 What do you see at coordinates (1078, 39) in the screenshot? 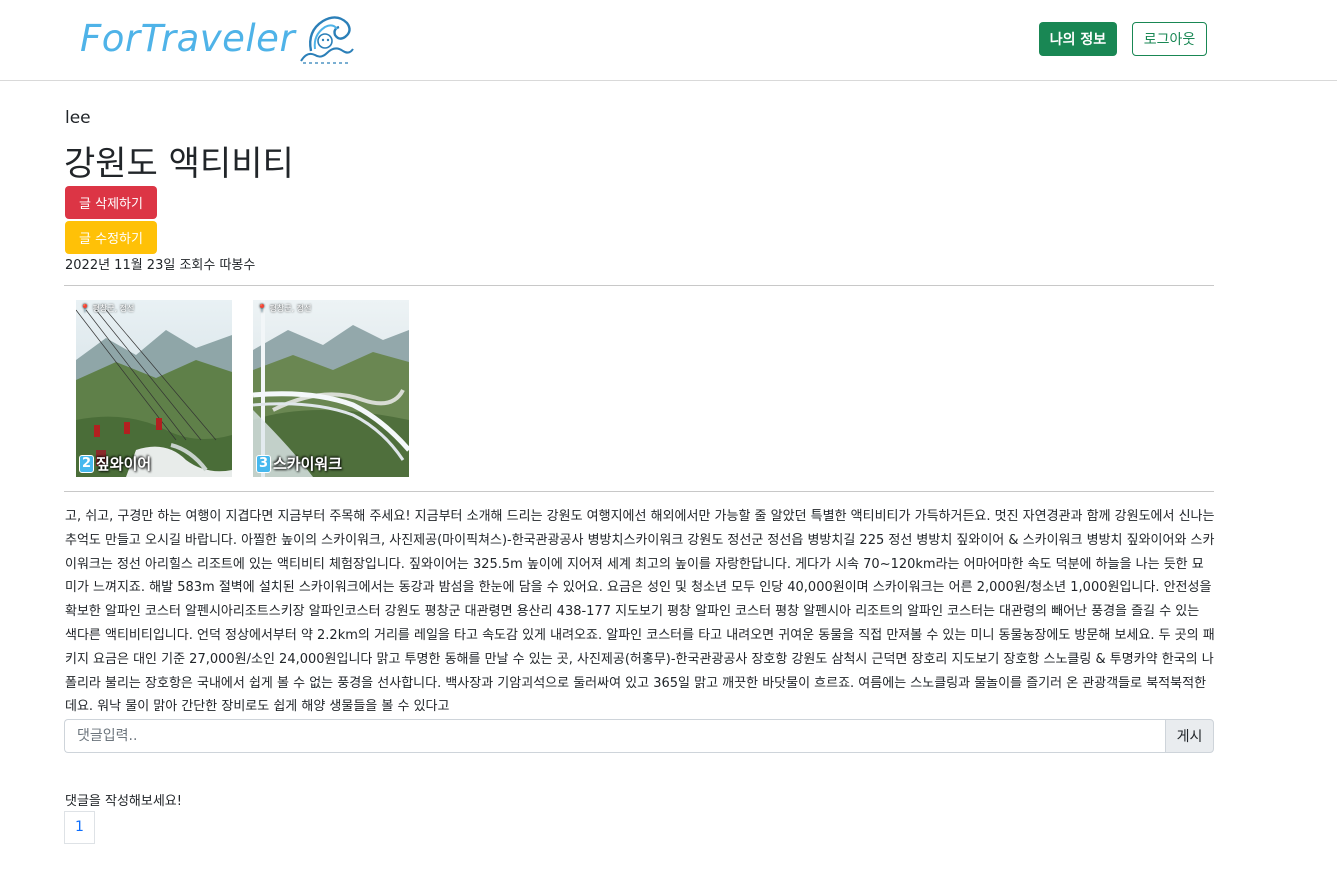
I see `my-info-button: 나의 정보` at bounding box center [1078, 39].